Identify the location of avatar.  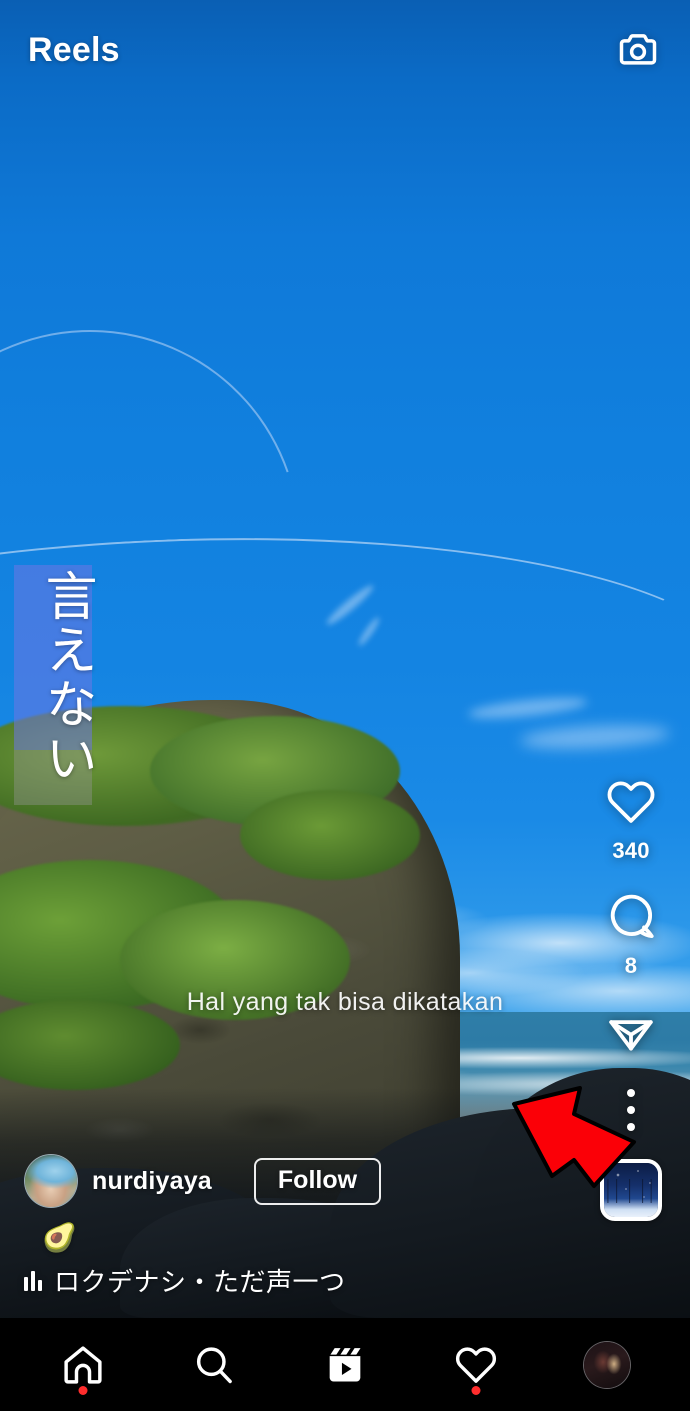
(51, 1181).